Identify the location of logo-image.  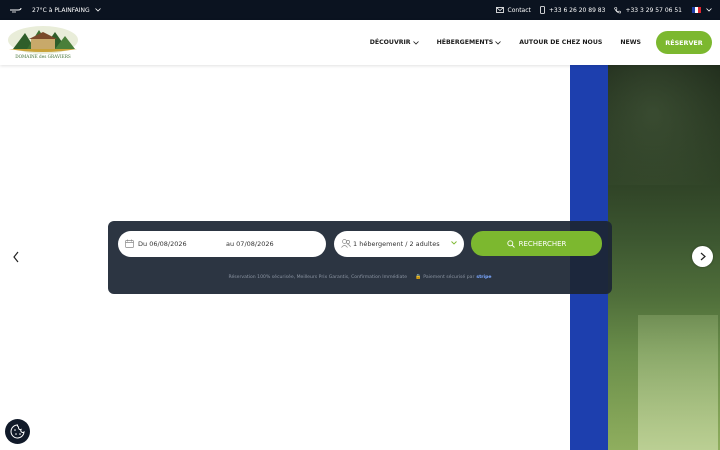
(43, 40).